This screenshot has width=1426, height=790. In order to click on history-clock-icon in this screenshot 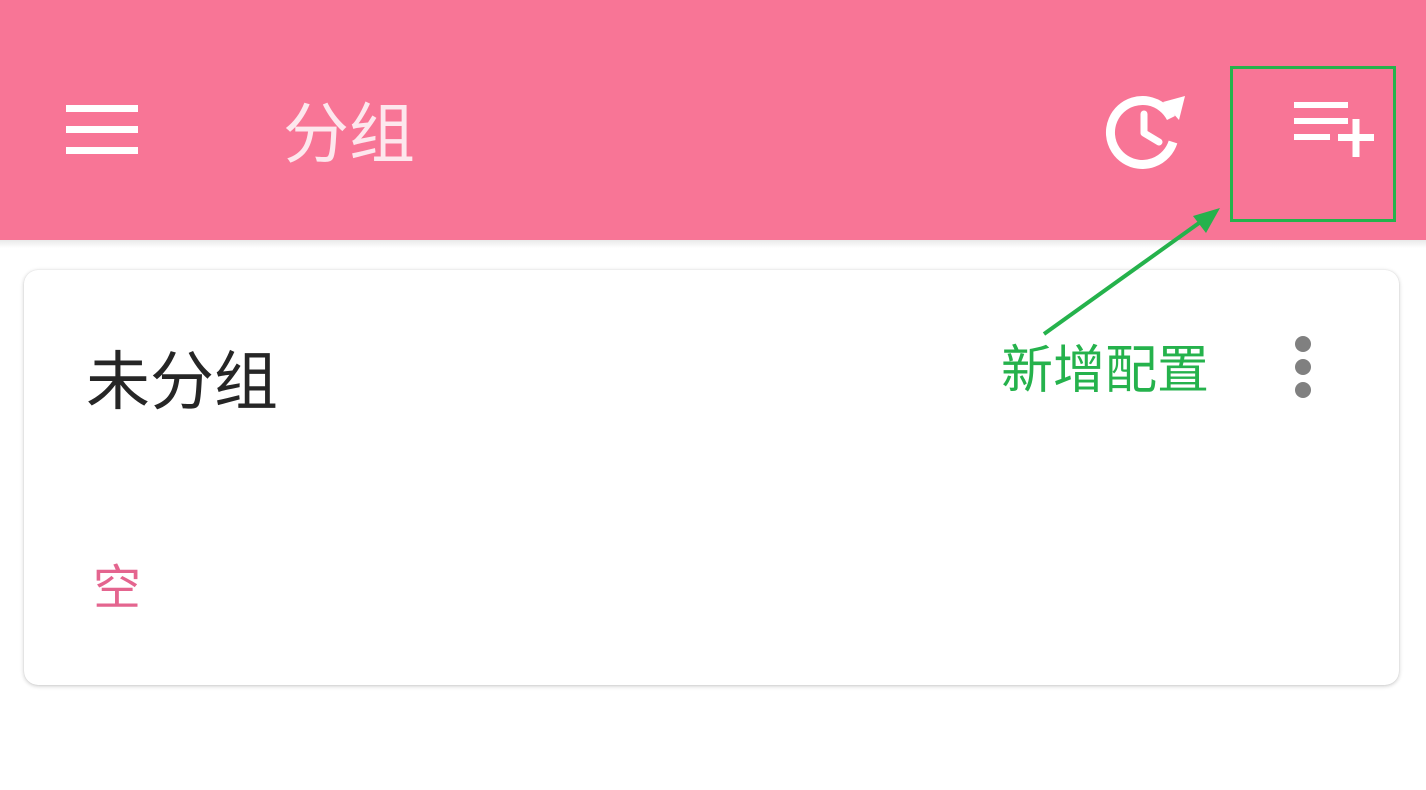, I will do `click(1145, 132)`.